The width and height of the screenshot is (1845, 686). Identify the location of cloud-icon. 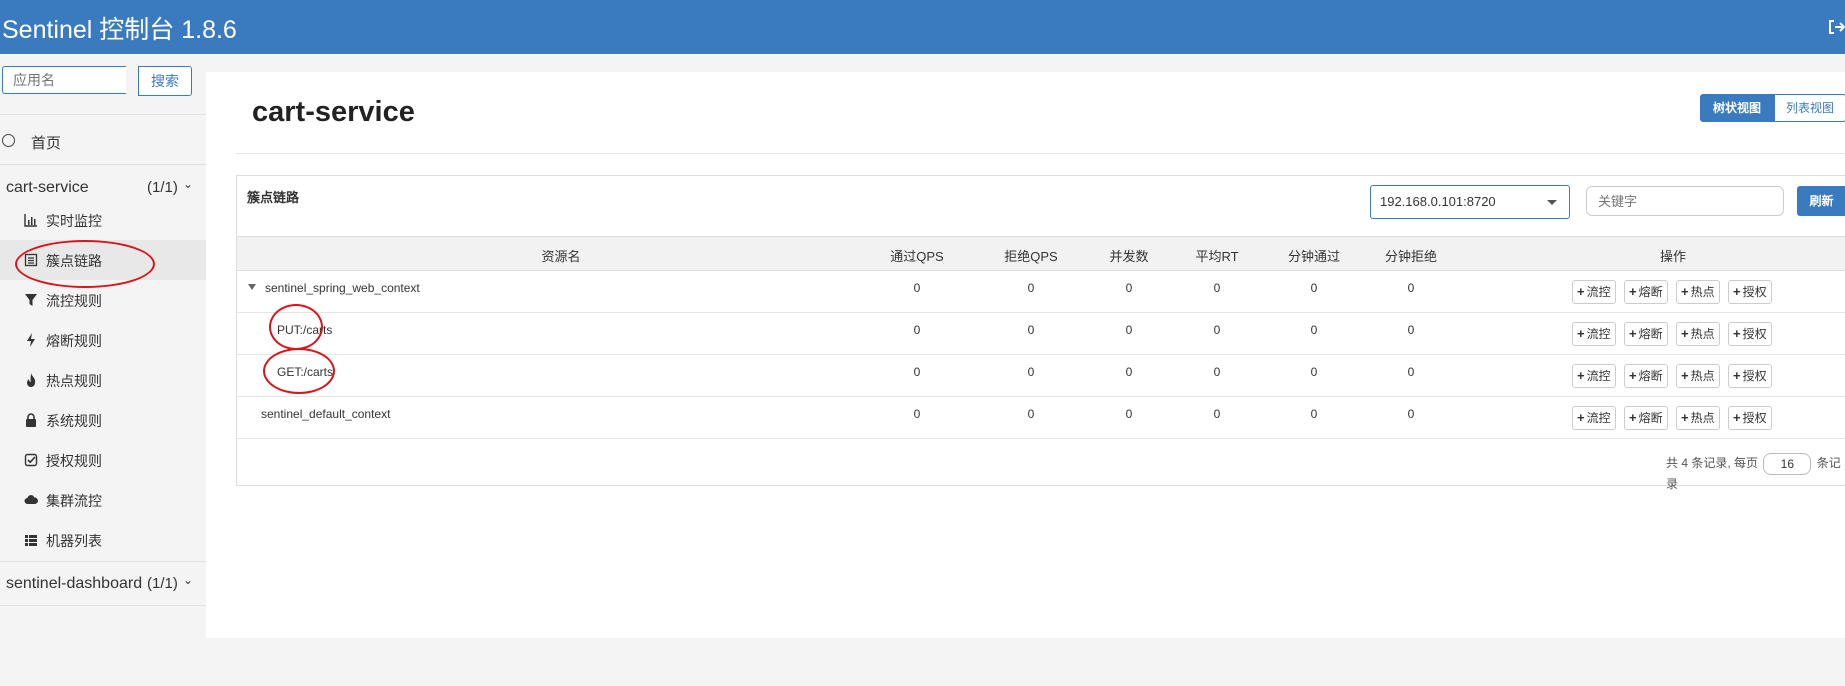
(31, 500).